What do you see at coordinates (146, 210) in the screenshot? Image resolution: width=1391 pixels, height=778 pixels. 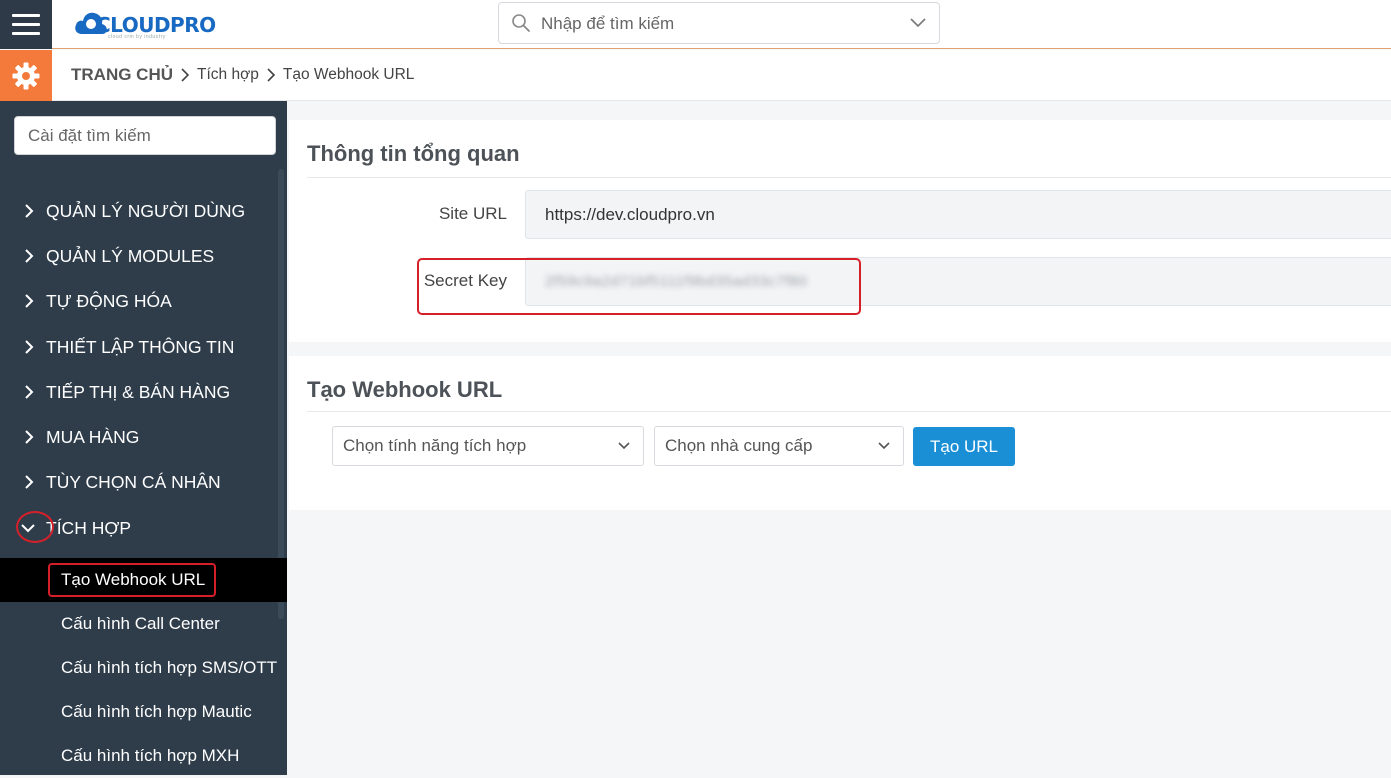 I see `sidebar-item-label: QUẢN LÝ NGƯỜI DÙNG` at bounding box center [146, 210].